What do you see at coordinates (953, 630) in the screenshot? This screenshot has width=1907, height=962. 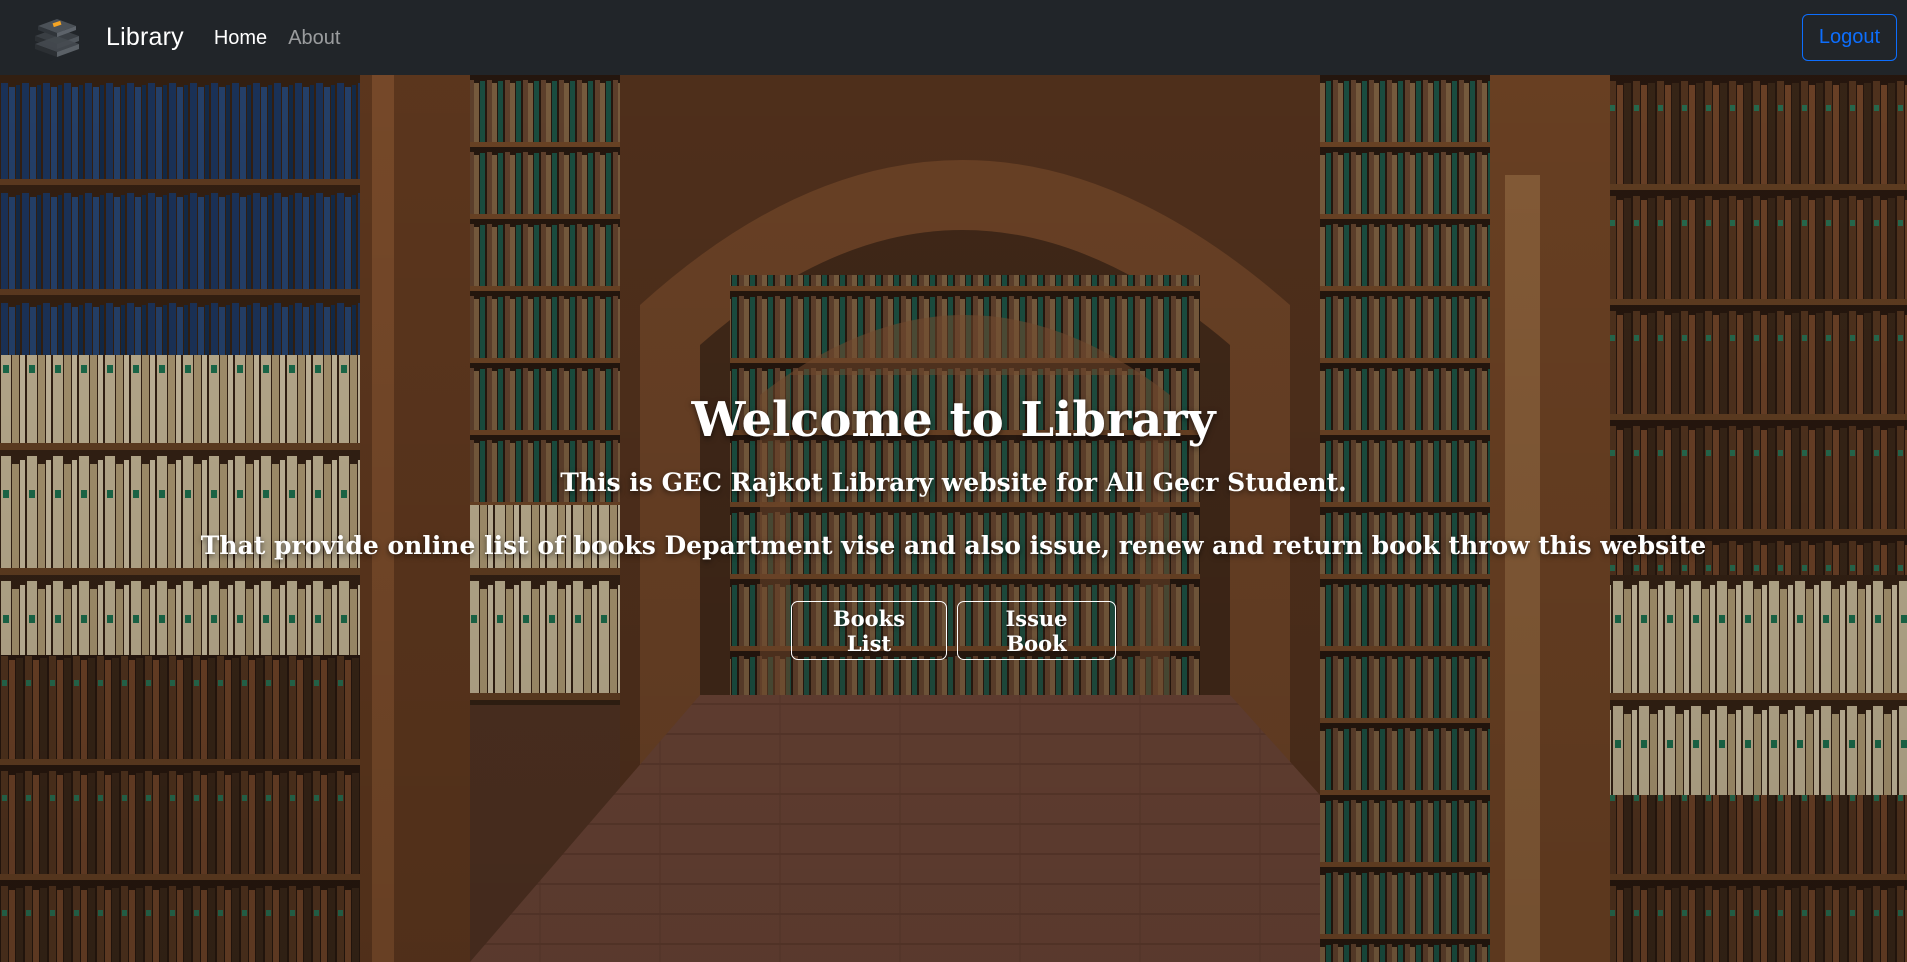 I see `hero-buttons: Books List Issue Book` at bounding box center [953, 630].